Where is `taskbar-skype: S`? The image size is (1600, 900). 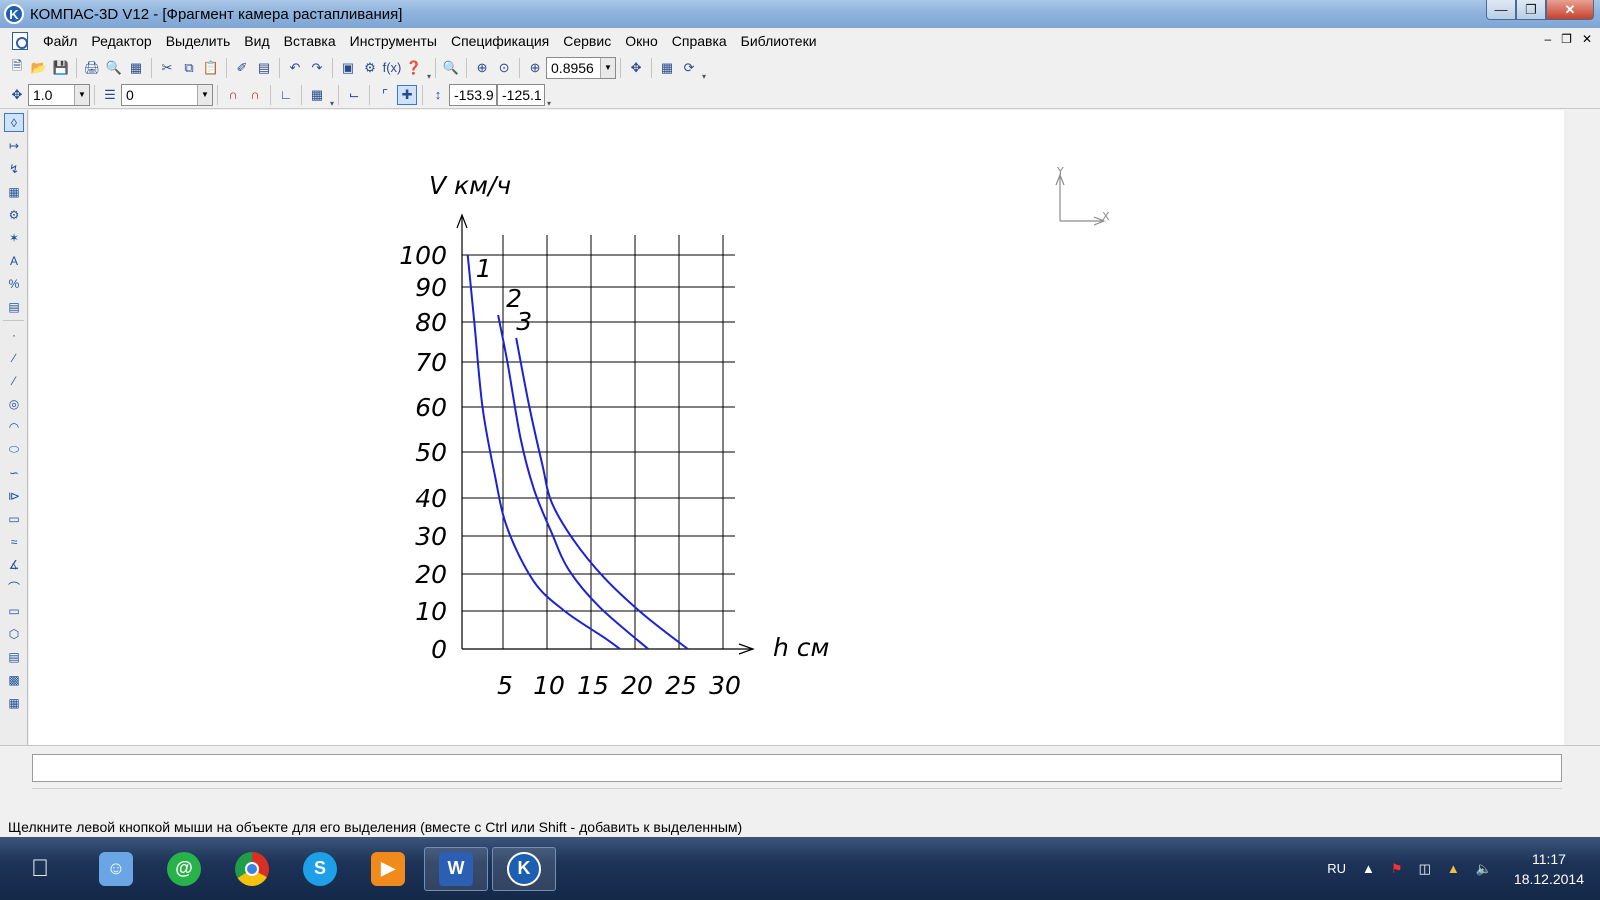 taskbar-skype: S is located at coordinates (320, 869).